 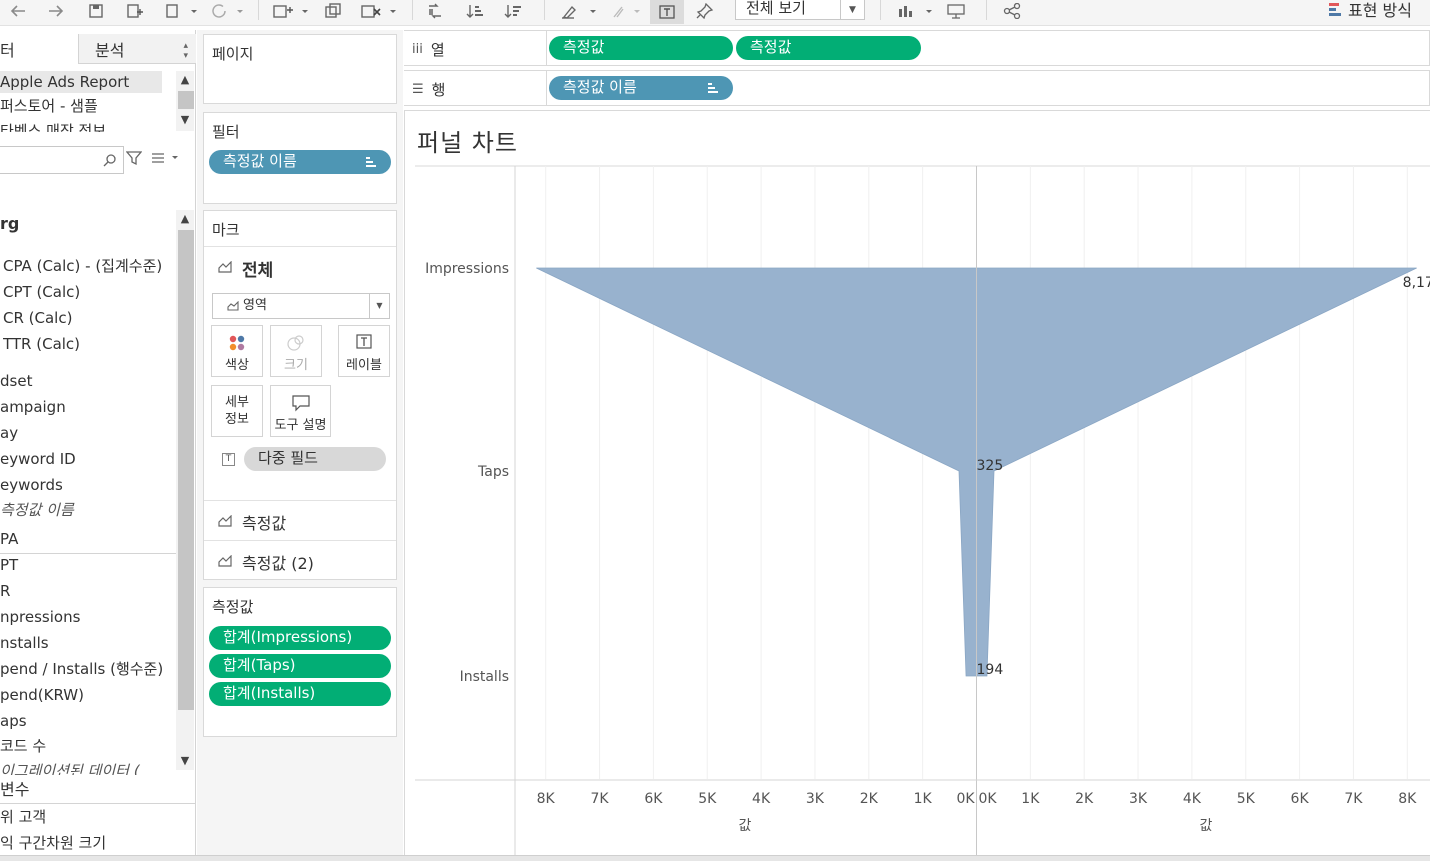 What do you see at coordinates (579, 11) in the screenshot?
I see `highlight-icon` at bounding box center [579, 11].